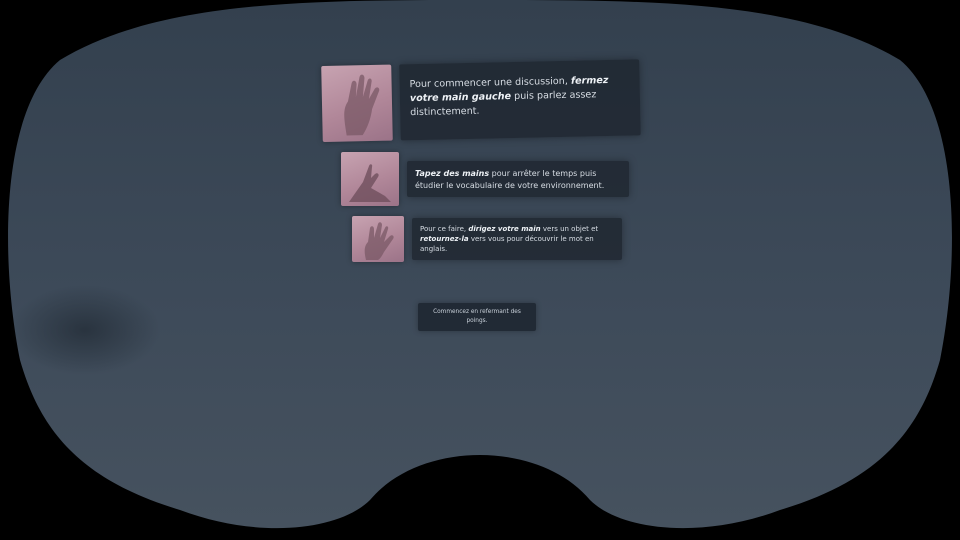 The image size is (960, 540). Describe the element at coordinates (85, 330) in the screenshot. I see `floor-shadow` at that location.